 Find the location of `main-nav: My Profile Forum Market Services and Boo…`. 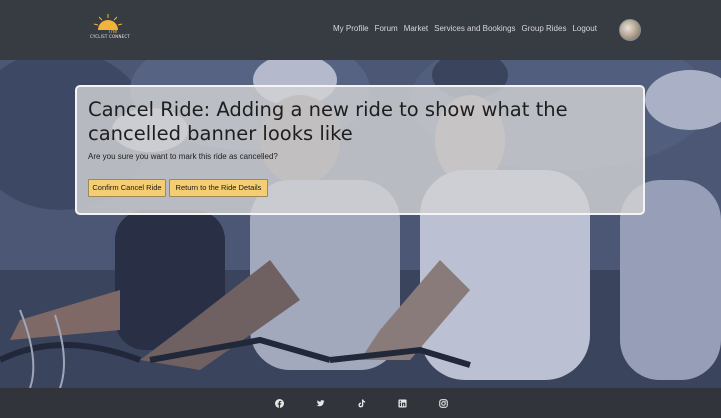

main-nav: My Profile Forum Market Services and Boo… is located at coordinates (465, 28).